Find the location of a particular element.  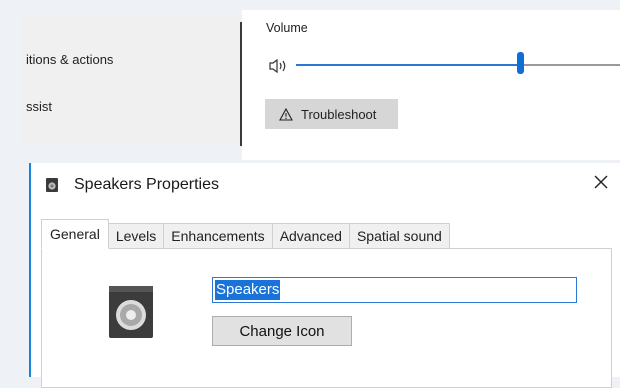

device-name-field: Speakers is located at coordinates (394, 290).